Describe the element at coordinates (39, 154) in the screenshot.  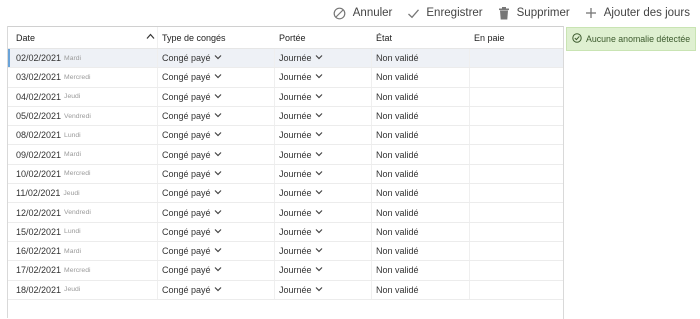
I see `date-value: 09/02/2021` at that location.